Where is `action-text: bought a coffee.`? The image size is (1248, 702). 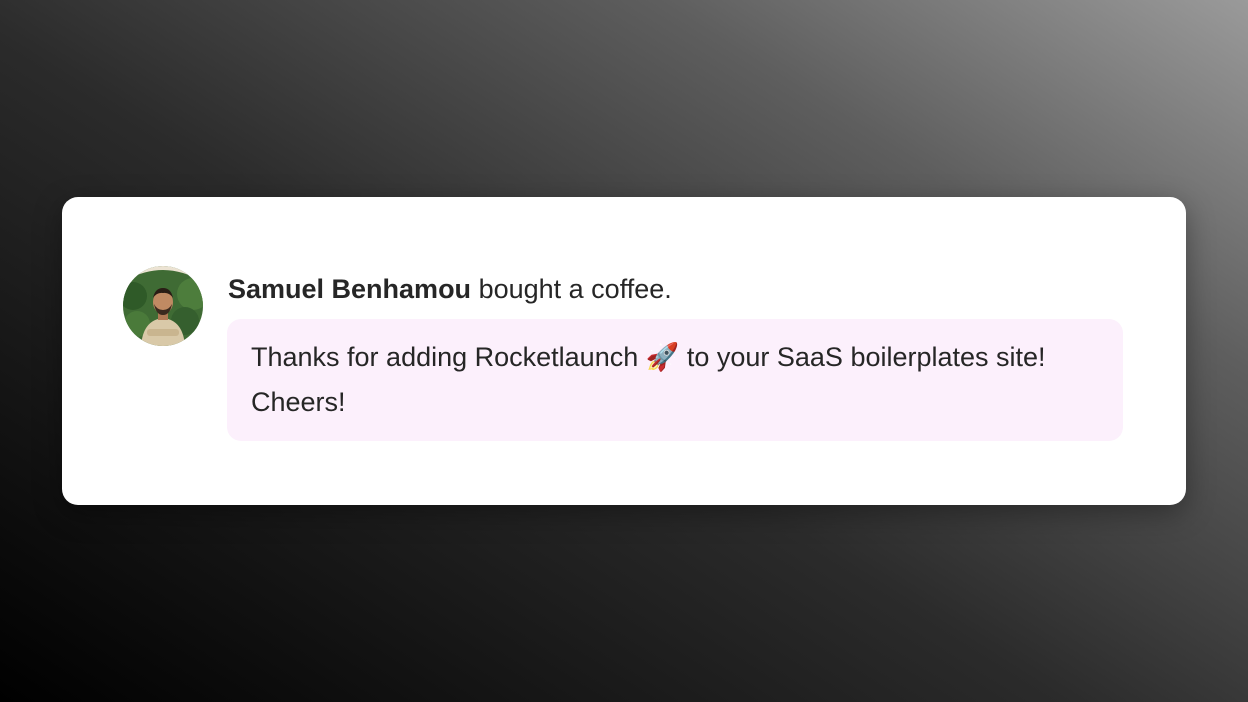
action-text: bought a coffee. is located at coordinates (575, 289).